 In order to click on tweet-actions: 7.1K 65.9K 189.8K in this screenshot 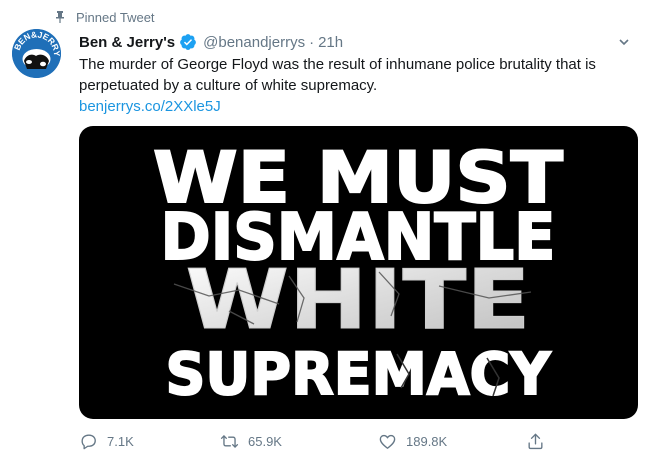, I will do `click(314, 441)`.